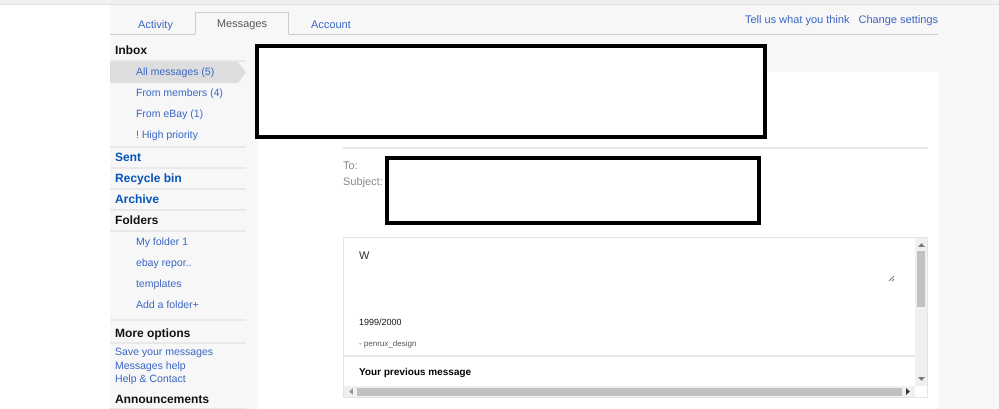  I want to click on section-heading: More options, so click(178, 334).